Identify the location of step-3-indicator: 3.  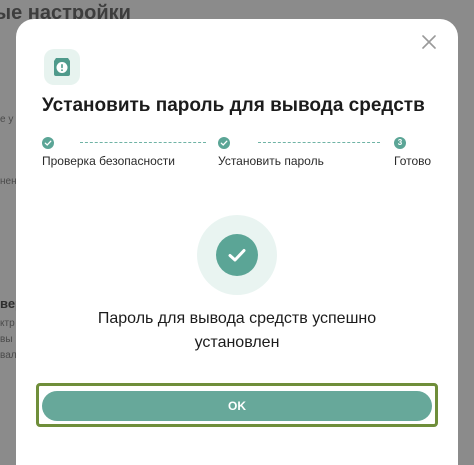
(400, 143).